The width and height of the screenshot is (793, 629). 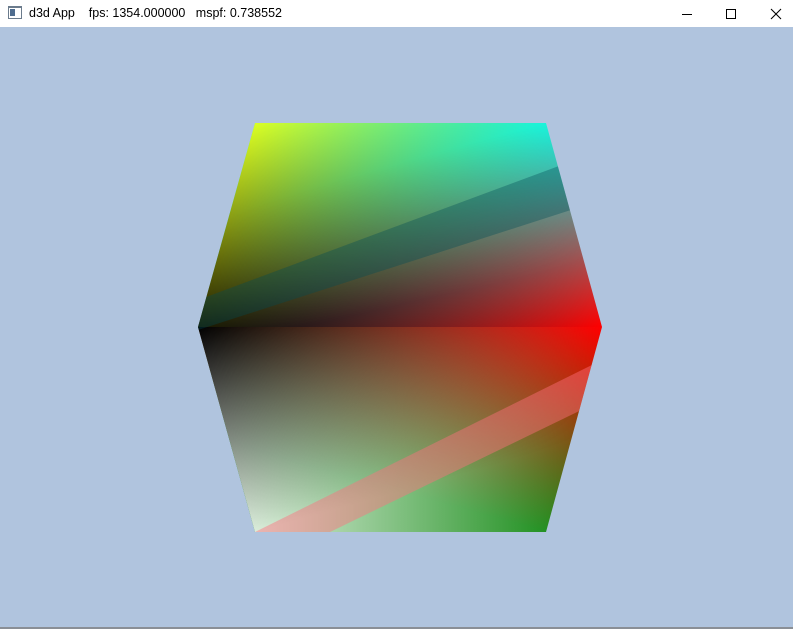 What do you see at coordinates (15, 12) in the screenshot?
I see `app-window-icon` at bounding box center [15, 12].